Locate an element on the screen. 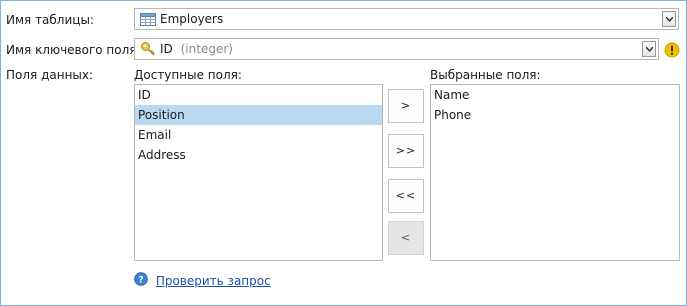  warning-icon is located at coordinates (672, 51).